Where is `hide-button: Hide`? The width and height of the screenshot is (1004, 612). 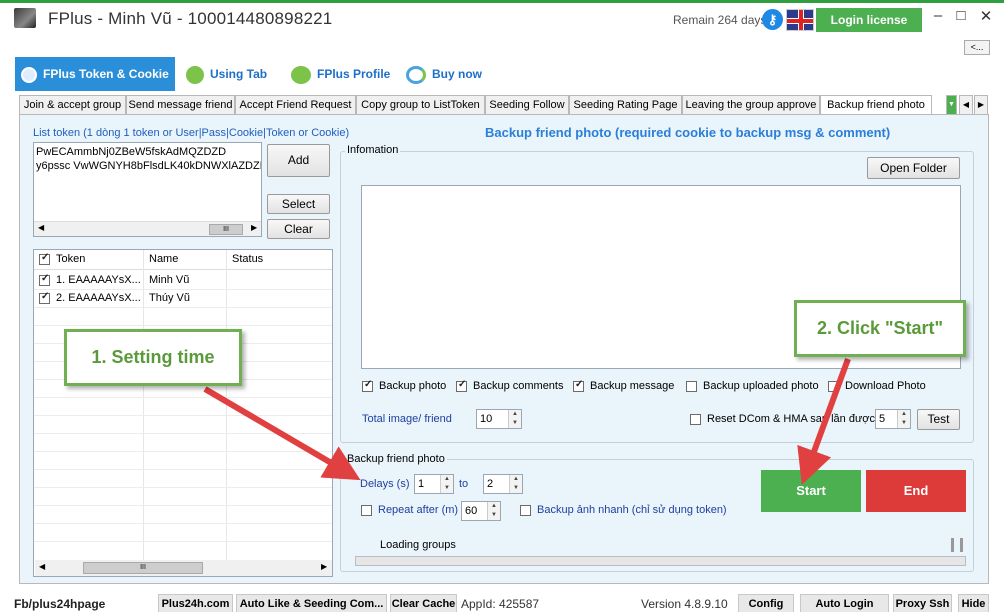 hide-button: Hide is located at coordinates (973, 603).